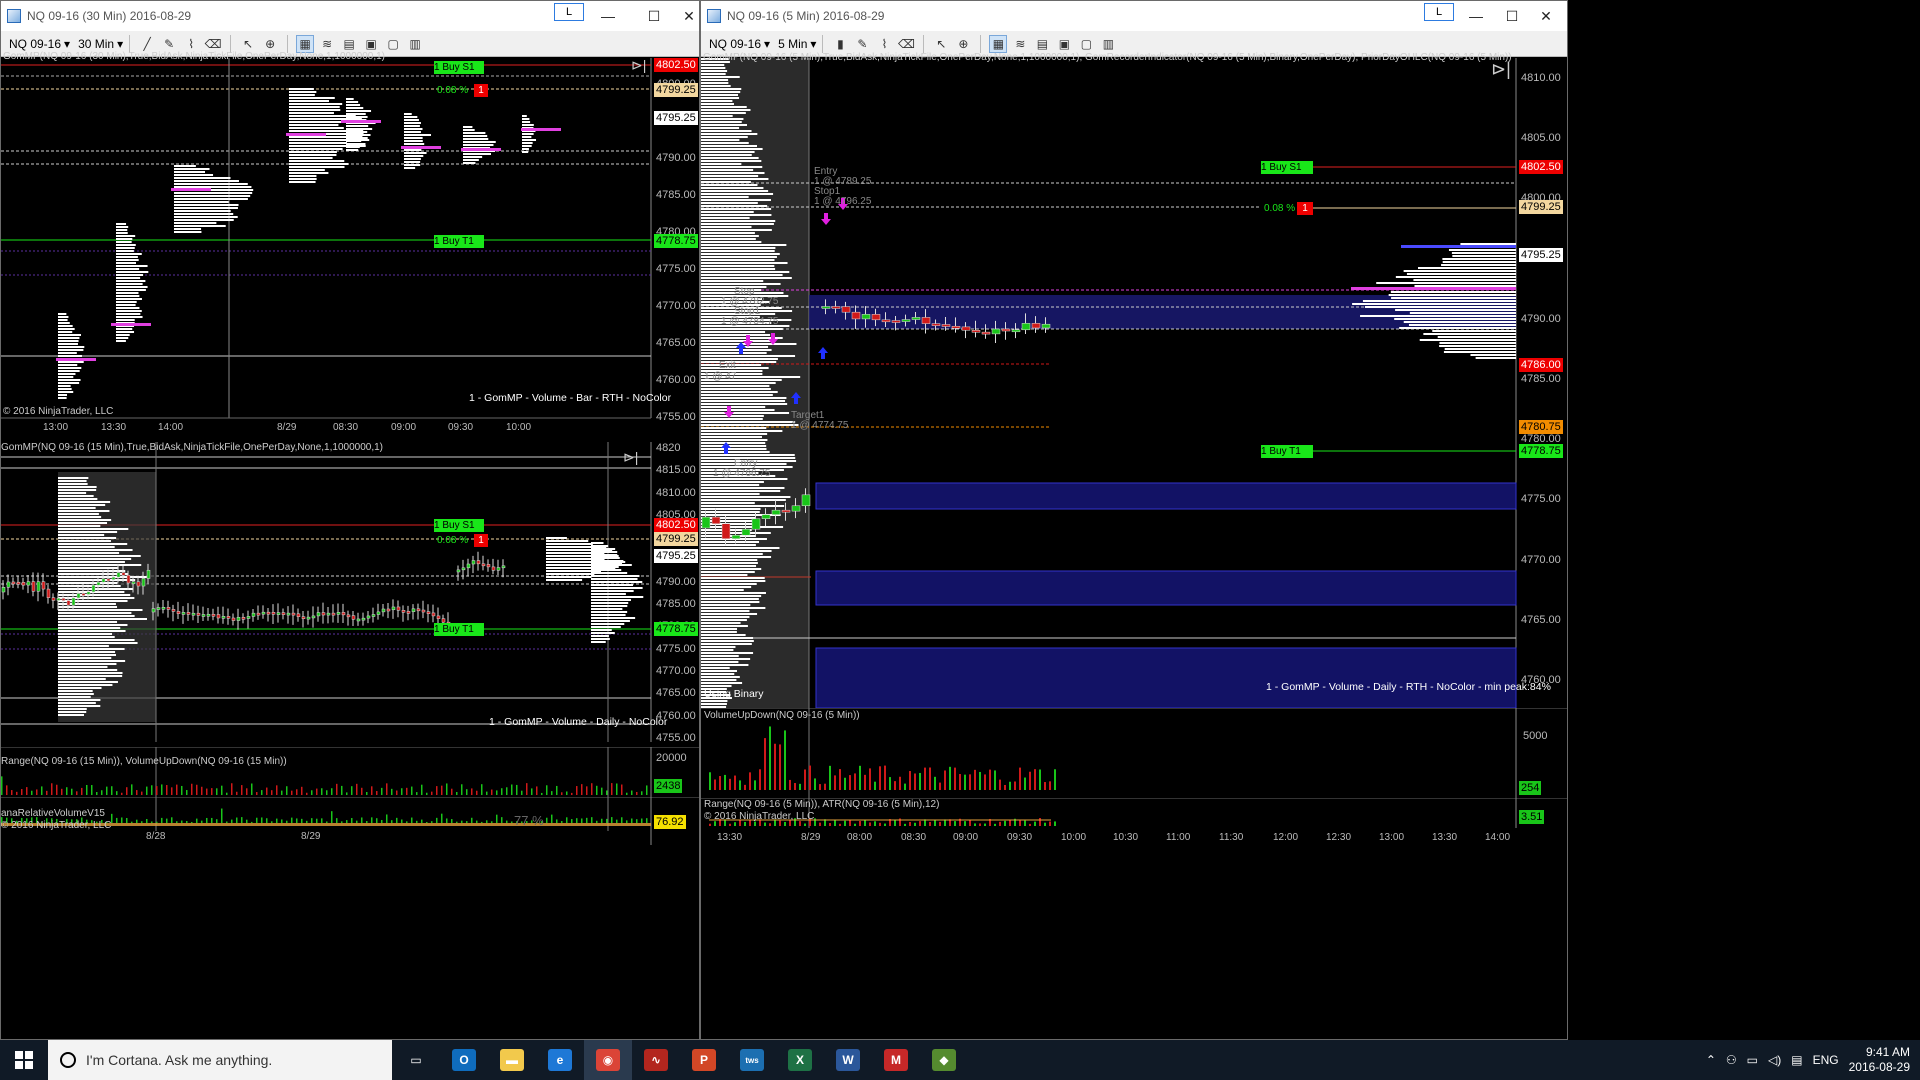  What do you see at coordinates (1134, 753) in the screenshot?
I see `volume-panel-5min: VolumeUpDown(NQ 09-16 (5 Min)) 5000 254` at bounding box center [1134, 753].